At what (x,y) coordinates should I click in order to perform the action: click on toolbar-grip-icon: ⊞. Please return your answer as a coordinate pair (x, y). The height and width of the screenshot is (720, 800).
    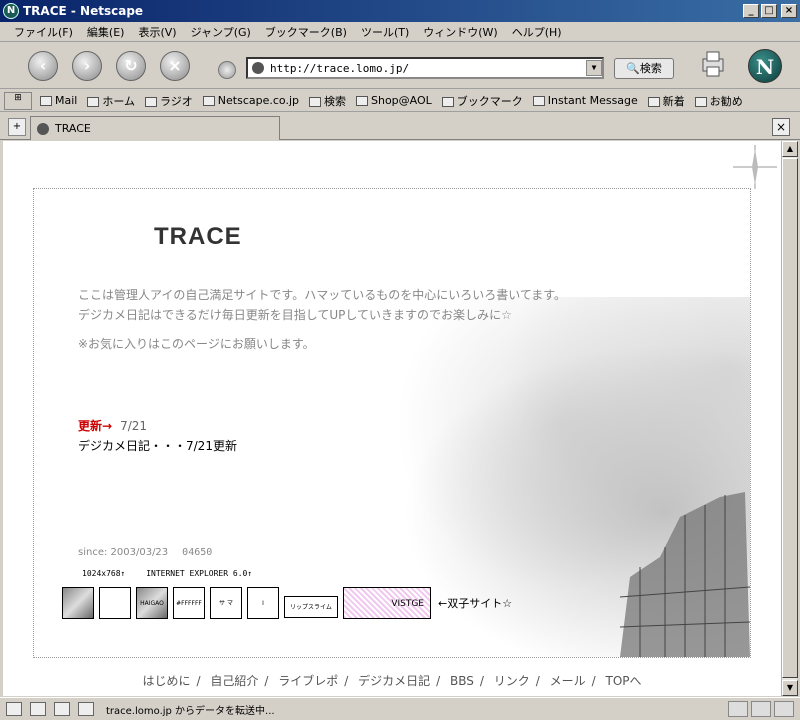
    Looking at the image, I should click on (18, 100).